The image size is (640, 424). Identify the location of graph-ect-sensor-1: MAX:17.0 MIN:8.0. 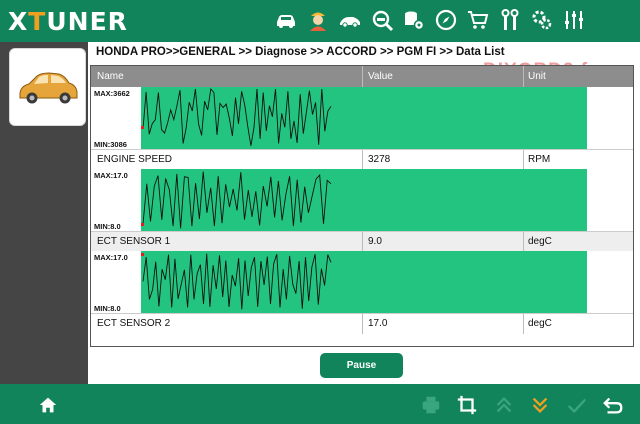
(362, 200).